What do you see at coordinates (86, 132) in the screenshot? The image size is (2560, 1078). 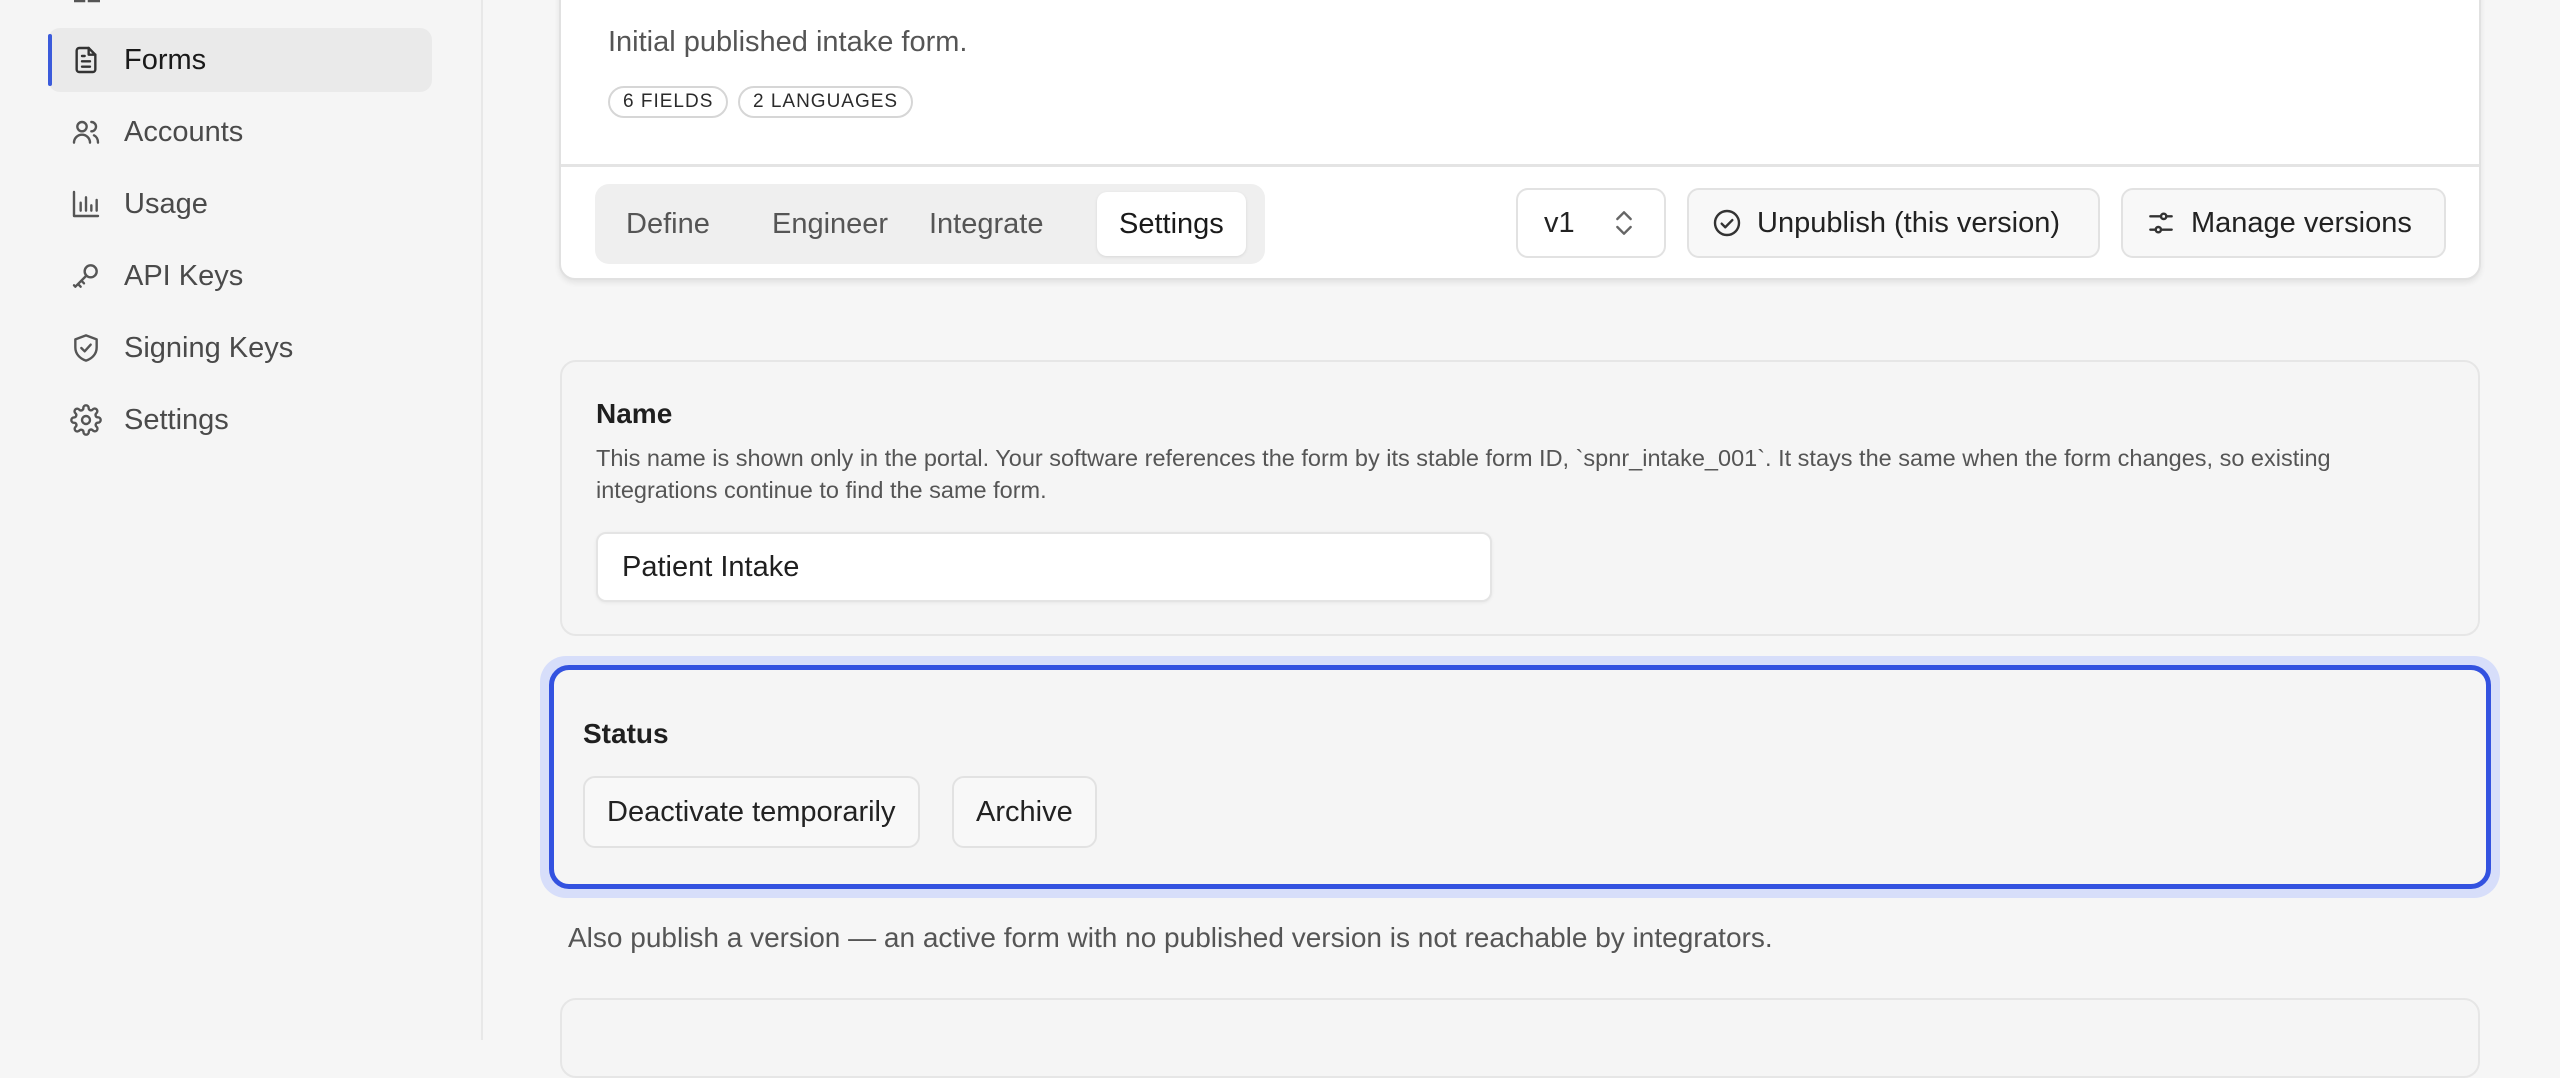 I see `users-icon` at bounding box center [86, 132].